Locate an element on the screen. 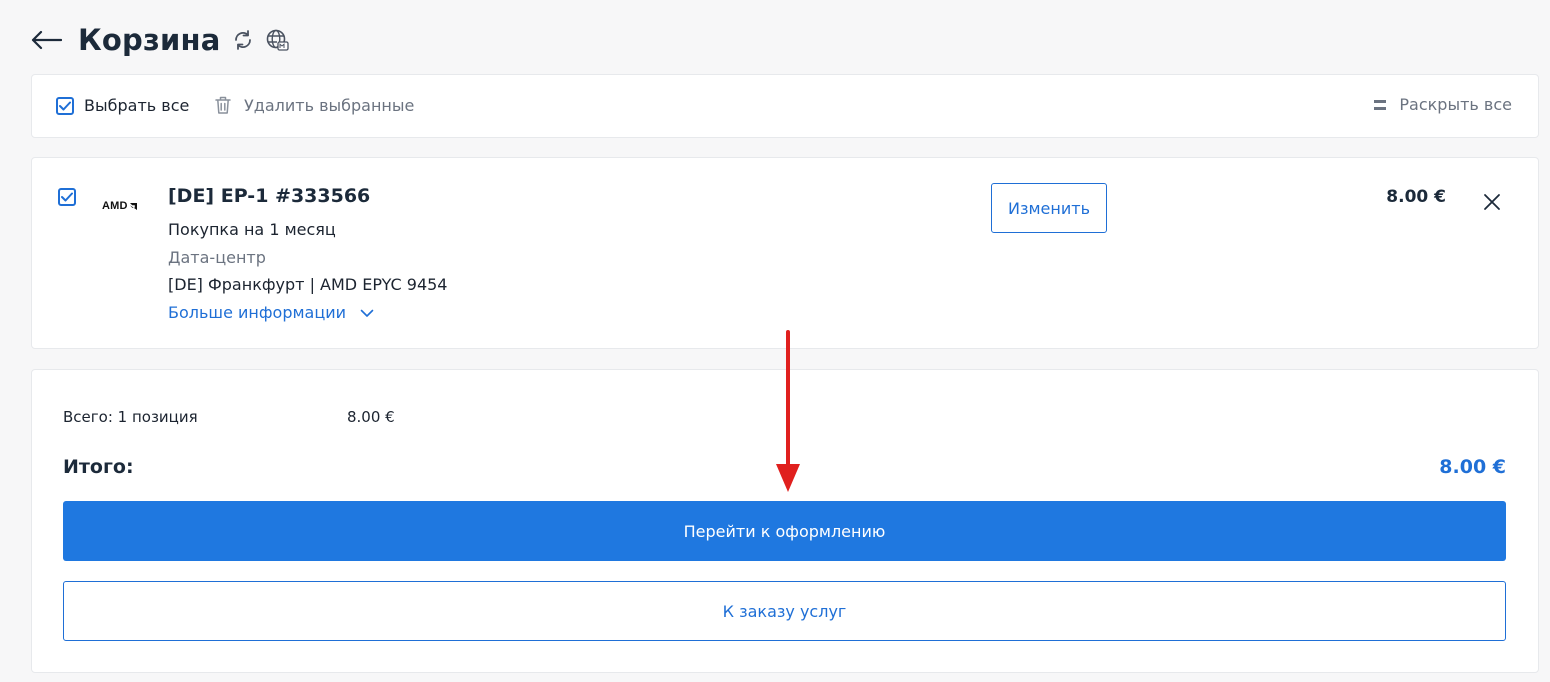 The image size is (1550, 682). close-icon is located at coordinates (1492, 202).